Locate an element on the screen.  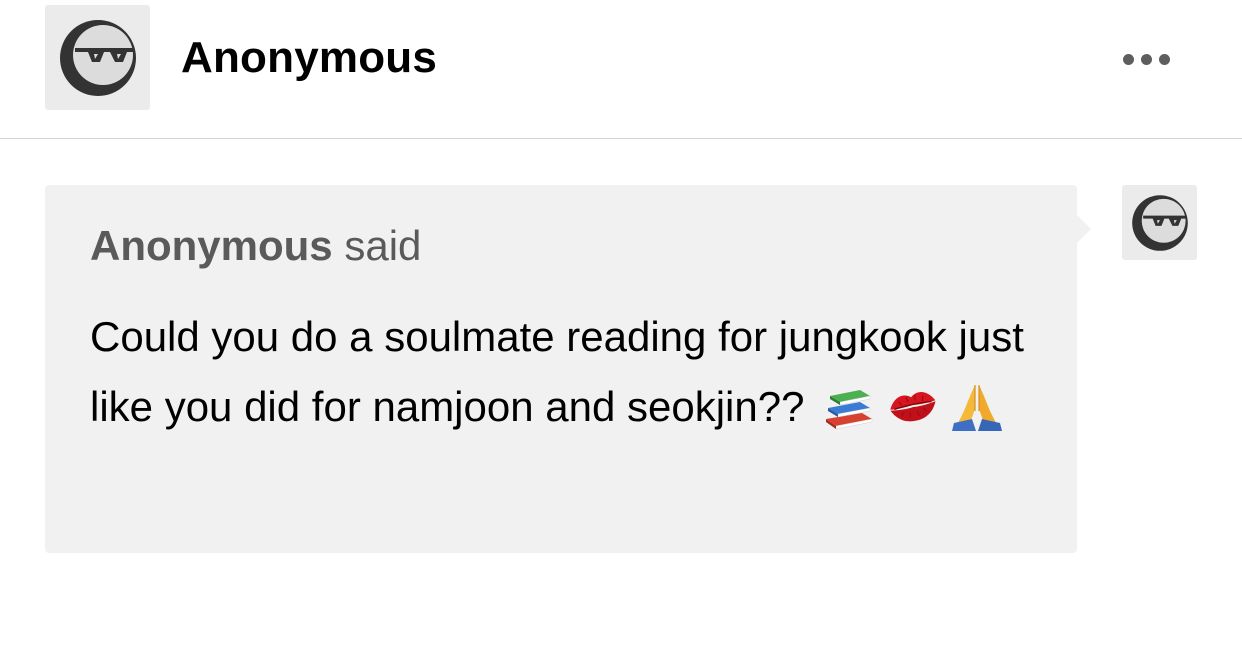
more-options-button is located at coordinates (1146, 59).